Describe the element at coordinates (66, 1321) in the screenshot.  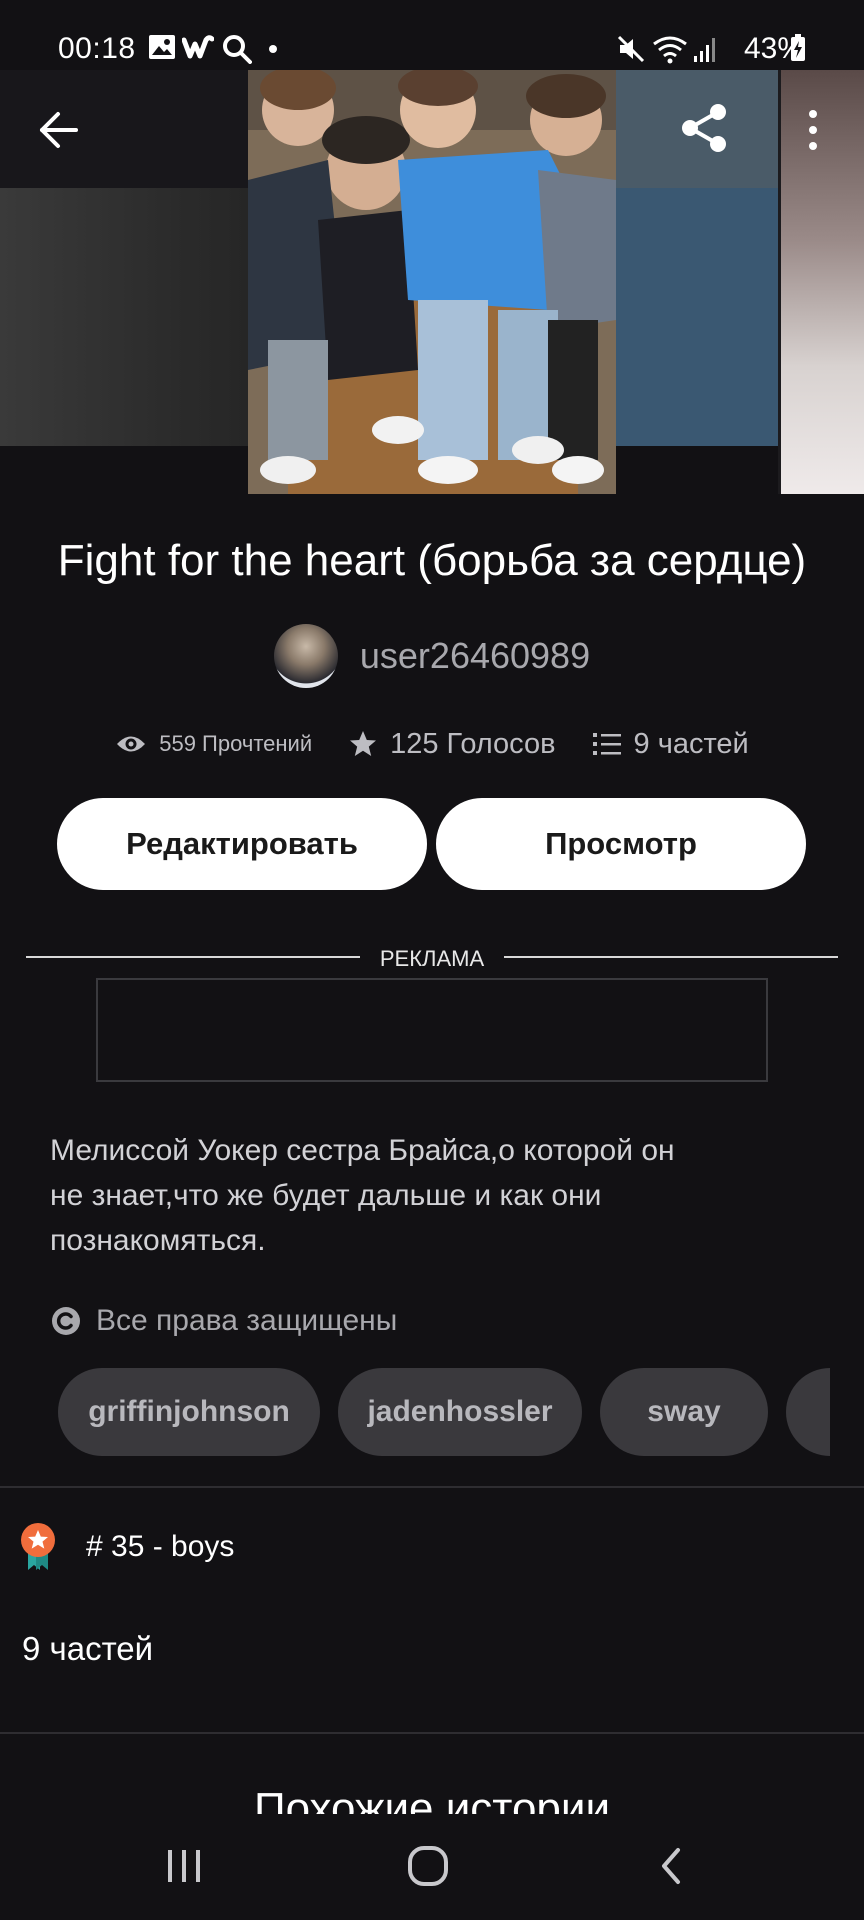
I see `copyright-icon` at that location.